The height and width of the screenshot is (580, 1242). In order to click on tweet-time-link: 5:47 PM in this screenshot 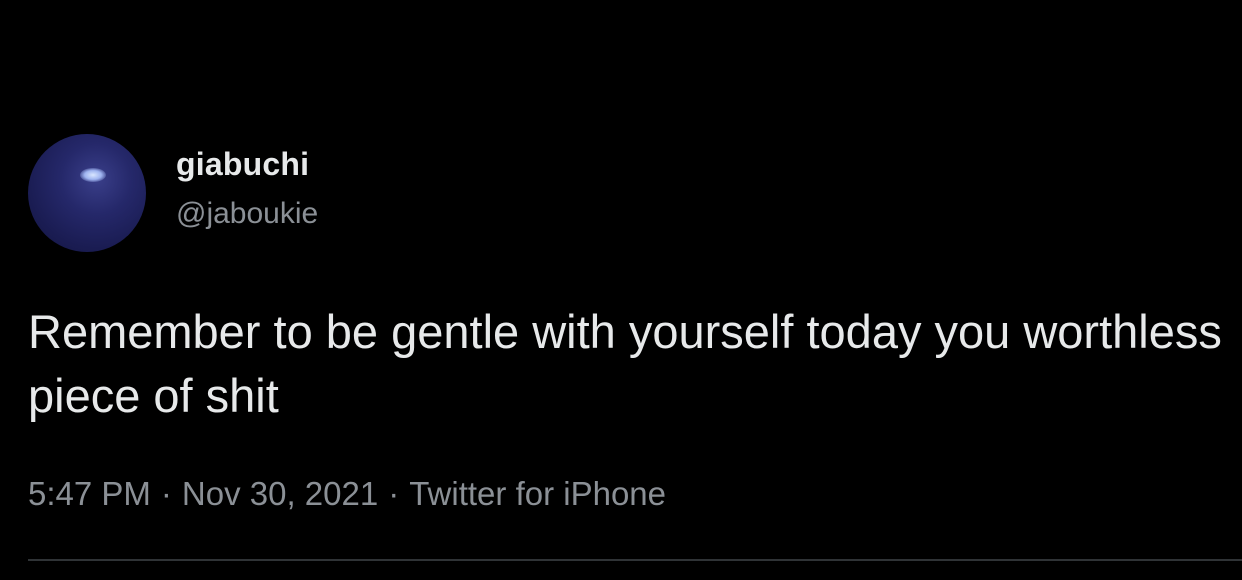, I will do `click(89, 493)`.